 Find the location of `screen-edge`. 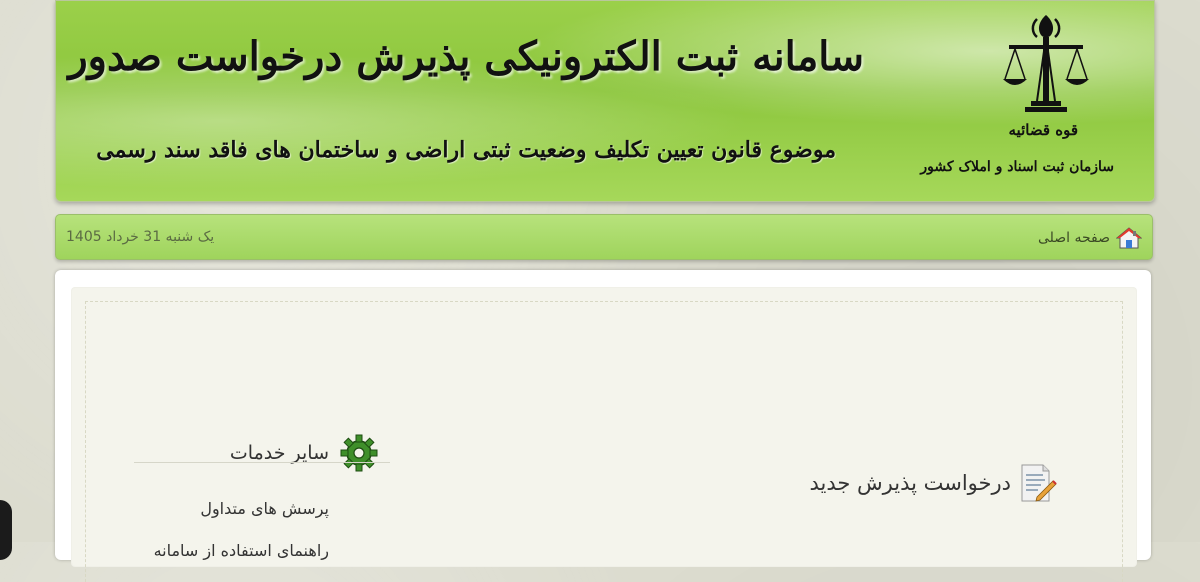

screen-edge is located at coordinates (6, 530).